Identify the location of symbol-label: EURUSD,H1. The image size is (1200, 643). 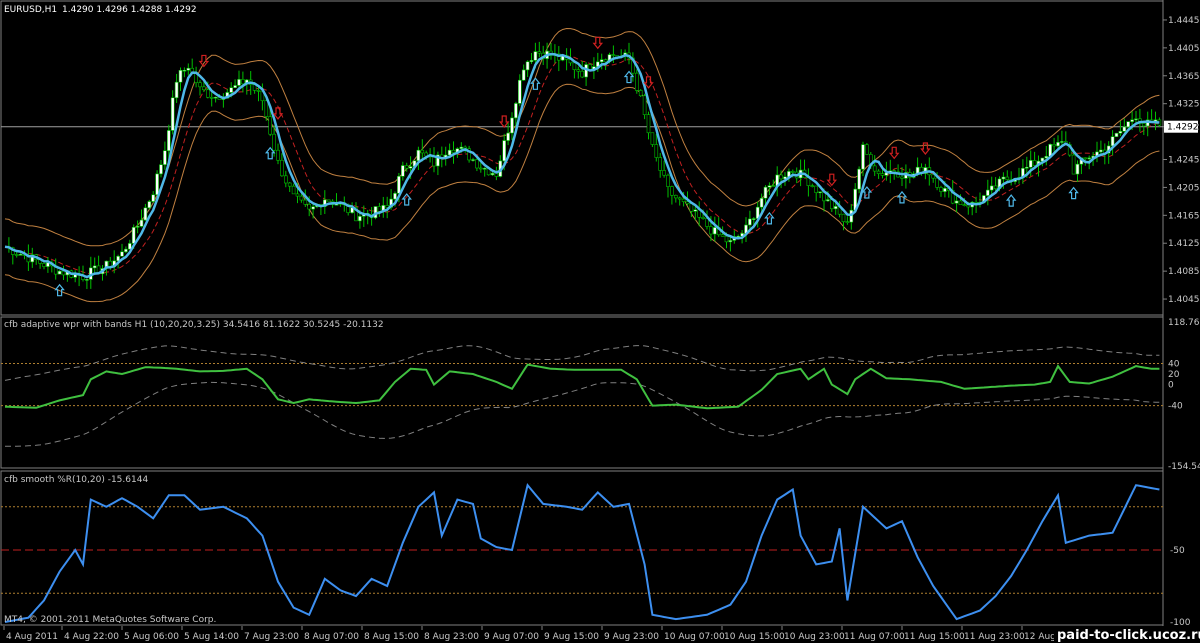
(30, 10).